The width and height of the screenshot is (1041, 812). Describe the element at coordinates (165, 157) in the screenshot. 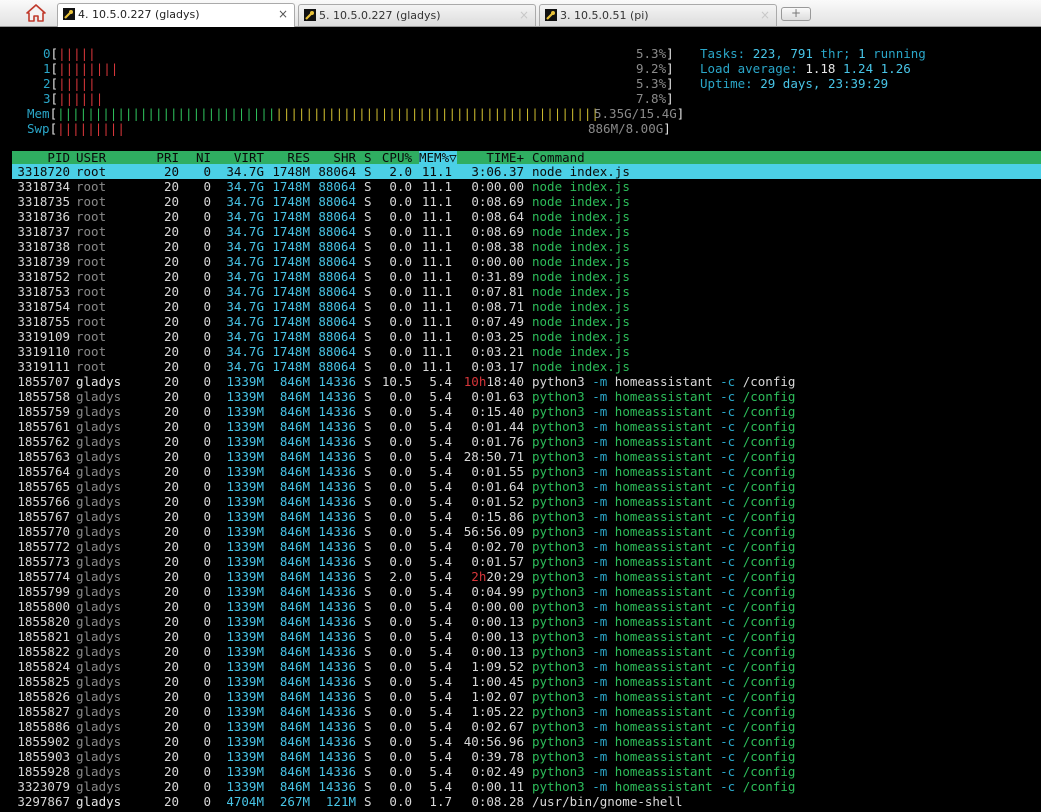

I see `col-pri: PRI` at that location.